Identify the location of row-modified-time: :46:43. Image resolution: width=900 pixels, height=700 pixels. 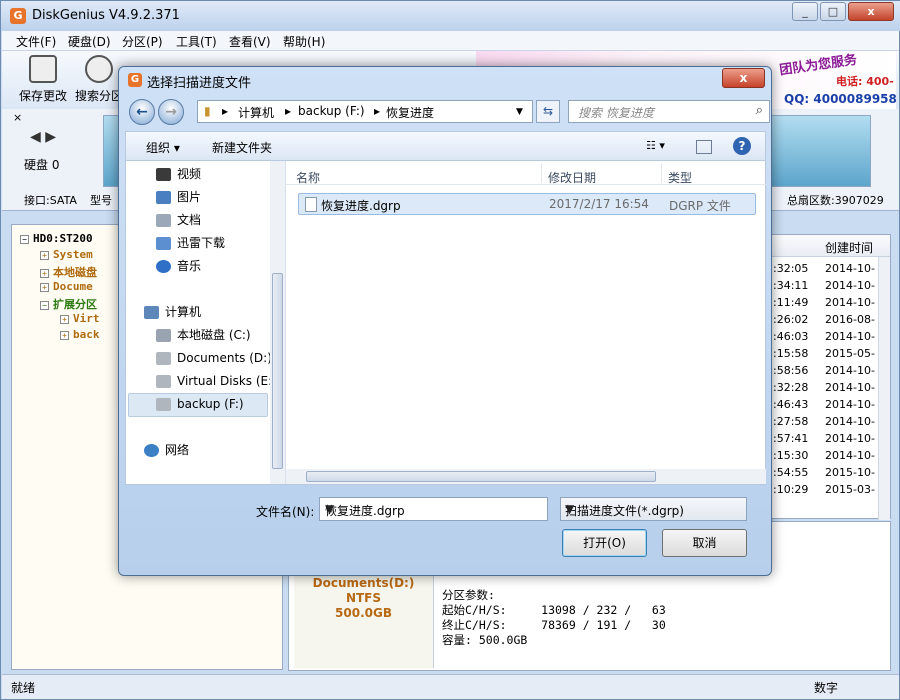
(791, 404).